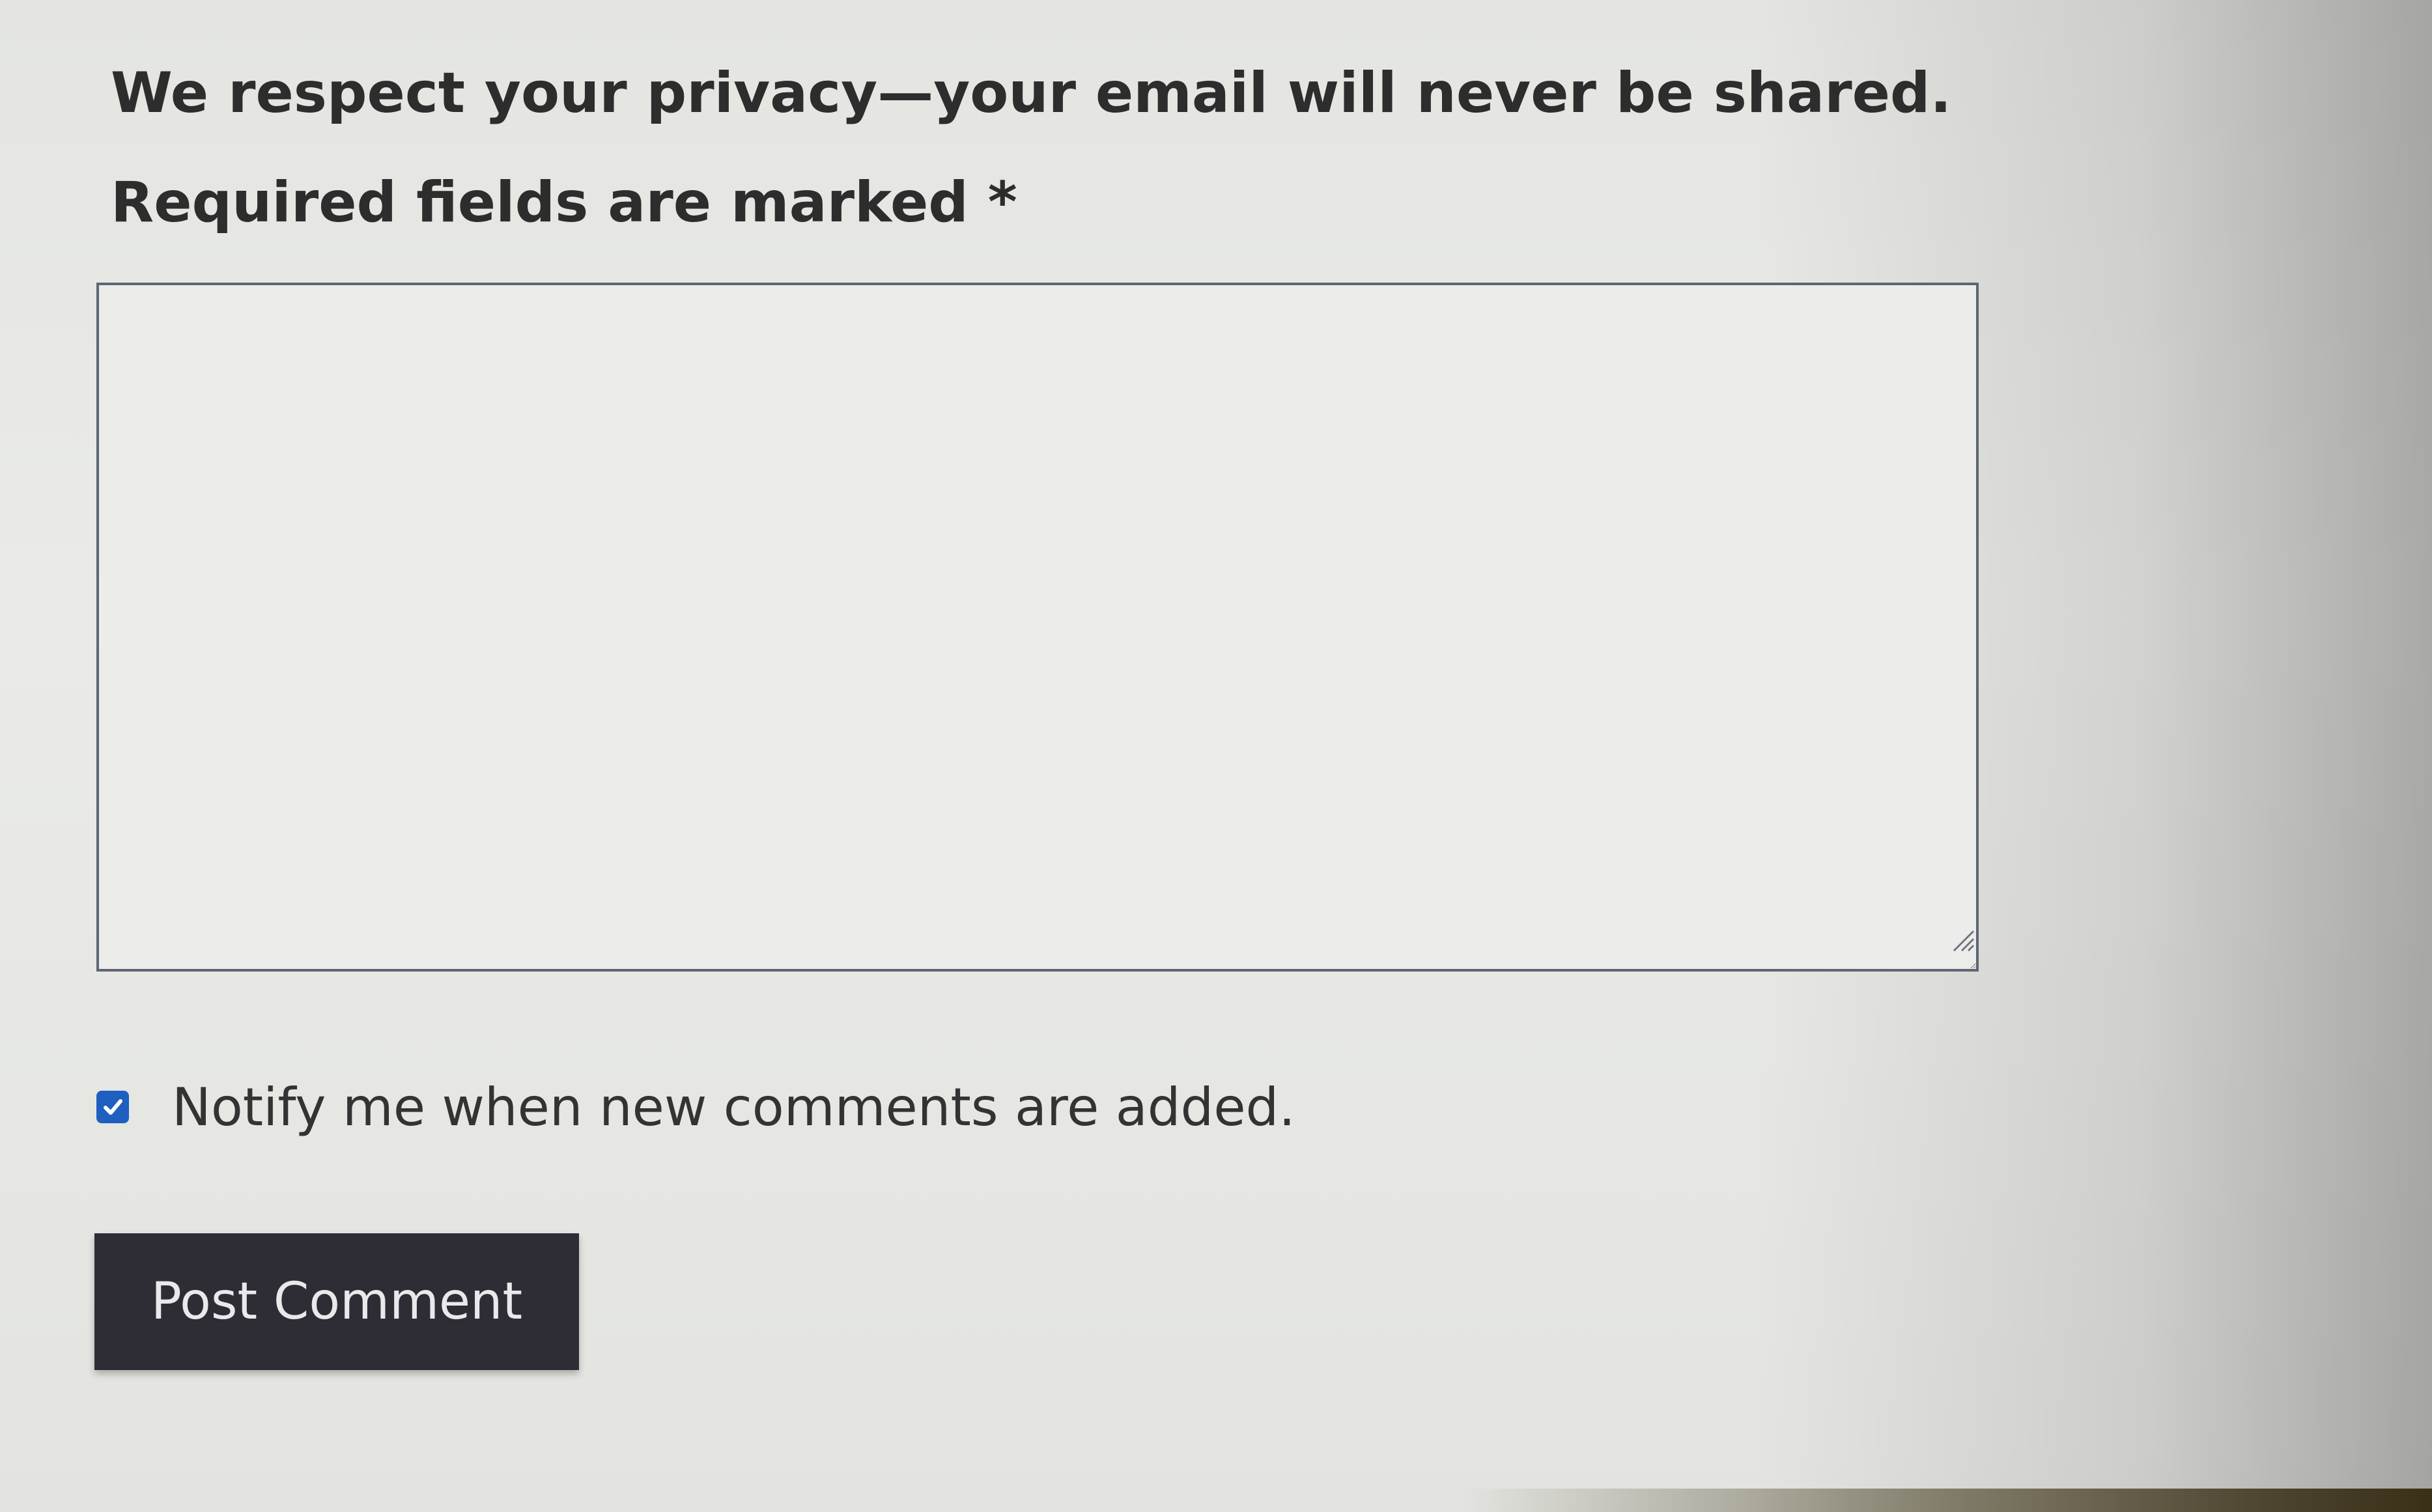 Image resolution: width=2432 pixels, height=1512 pixels. Describe the element at coordinates (733, 1108) in the screenshot. I see `notify-label: Notify me when new comments are added.` at that location.